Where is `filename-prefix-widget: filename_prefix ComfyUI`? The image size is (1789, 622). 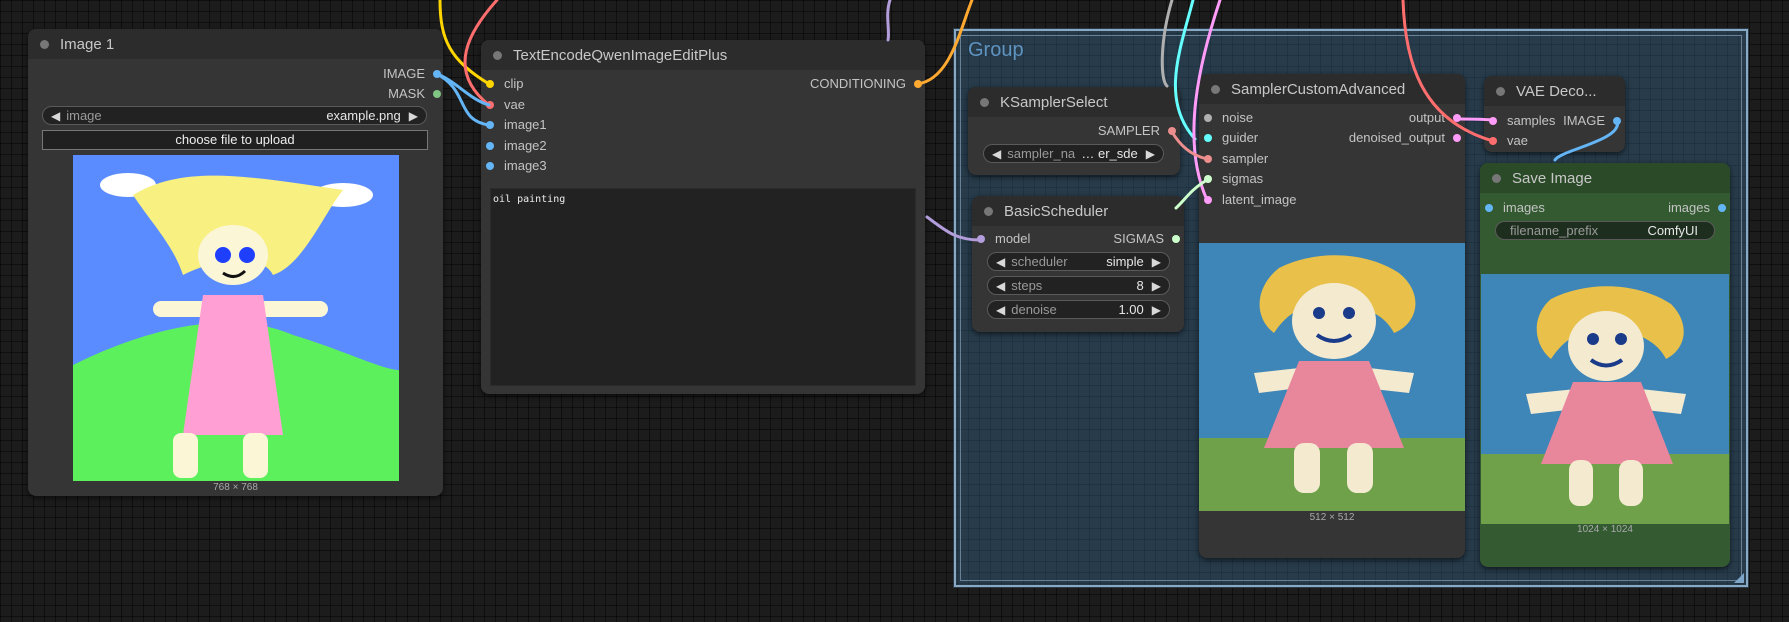 filename-prefix-widget: filename_prefix ComfyUI is located at coordinates (1605, 230).